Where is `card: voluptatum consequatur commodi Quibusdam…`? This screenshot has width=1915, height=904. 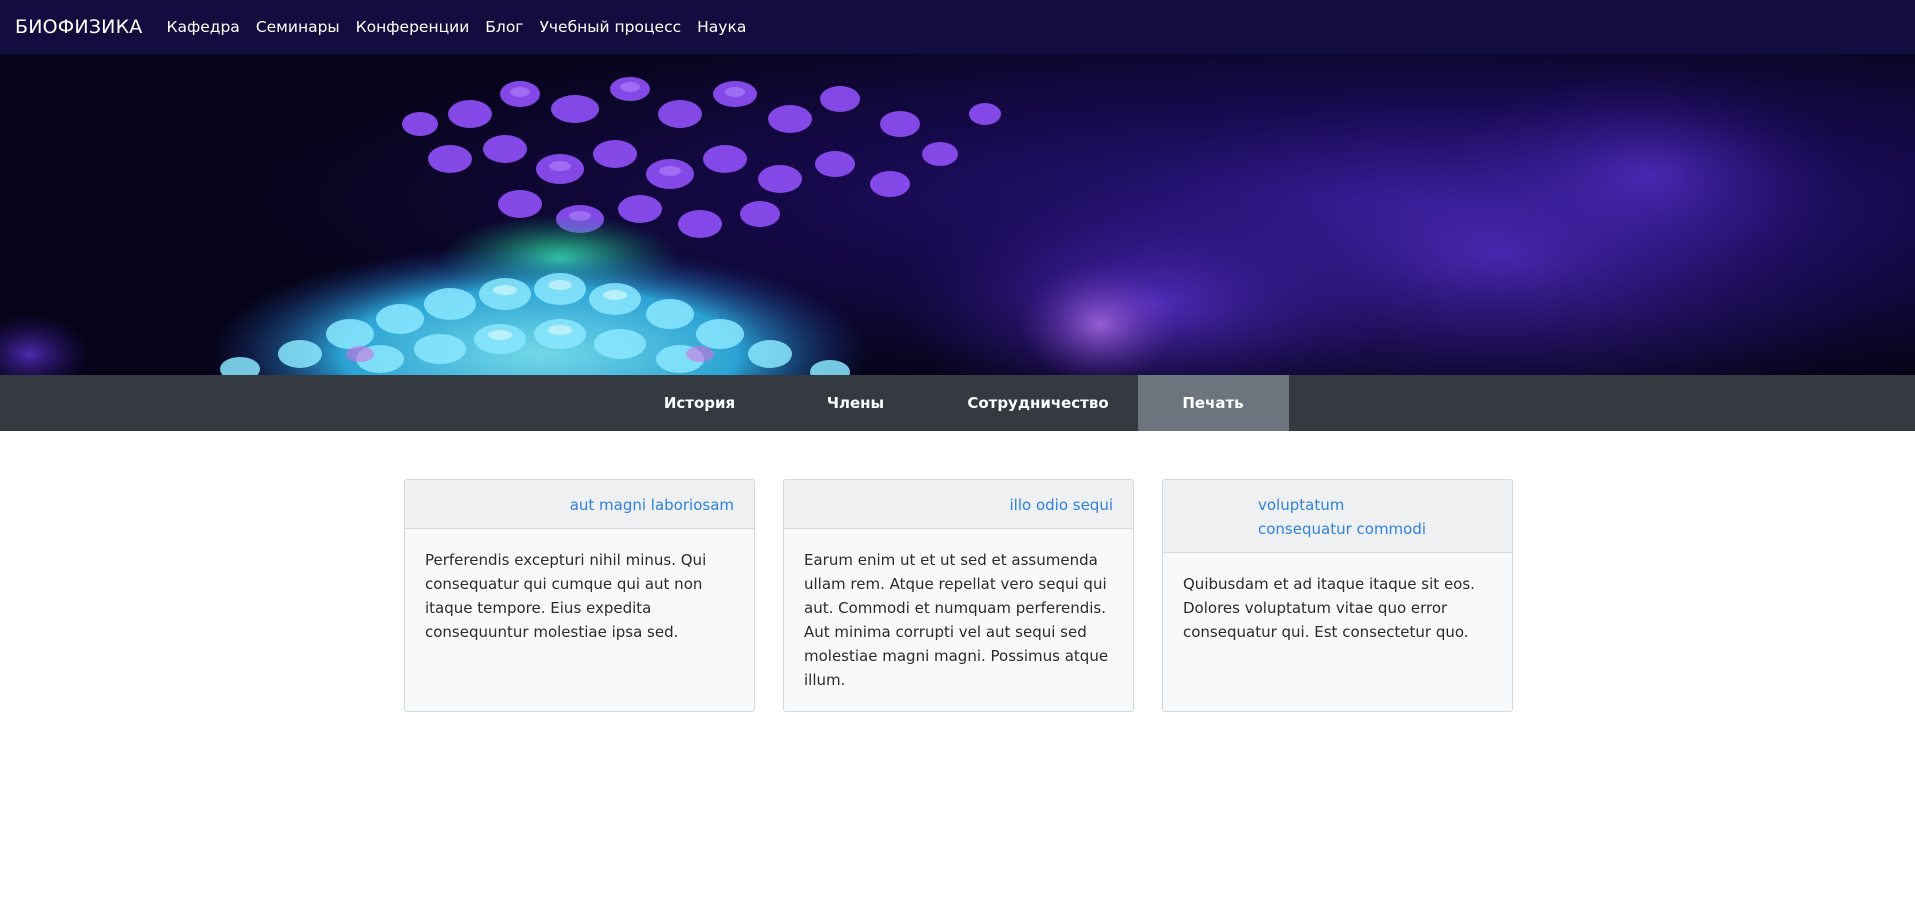
card: voluptatum consequatur commodi Quibusdam… is located at coordinates (1337, 595).